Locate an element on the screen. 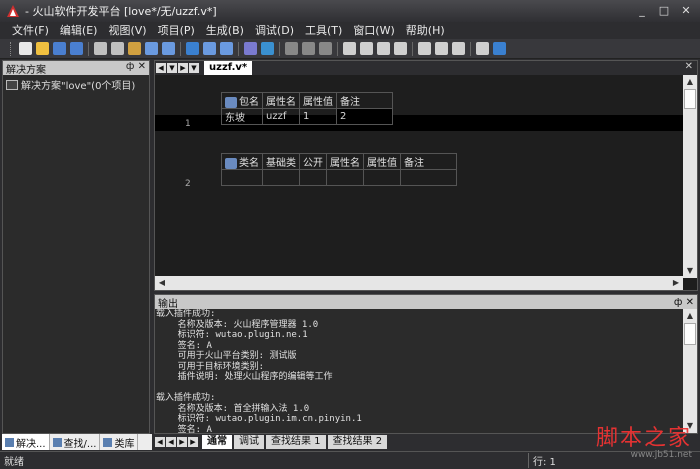 This screenshot has height=469, width=700. nav-left-button: ◀ is located at coordinates (161, 68).